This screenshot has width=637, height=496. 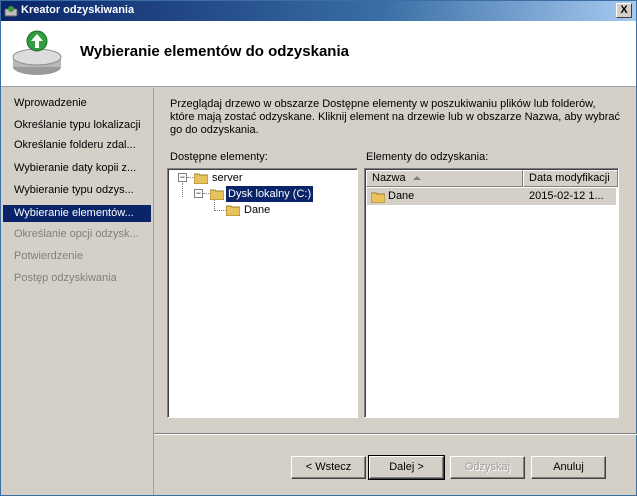 I want to click on sort-ascending-icon, so click(x=417, y=178).